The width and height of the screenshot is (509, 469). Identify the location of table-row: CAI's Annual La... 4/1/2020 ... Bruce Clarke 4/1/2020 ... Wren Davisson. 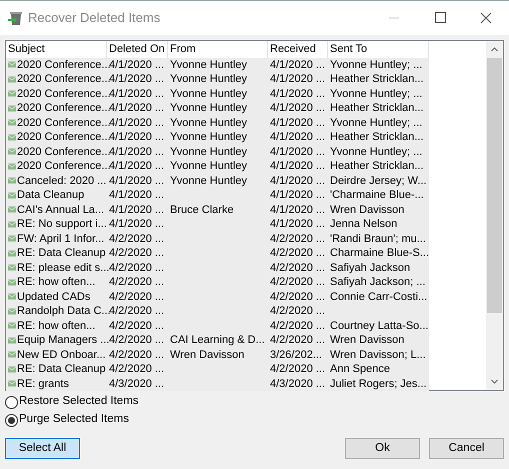
(217, 209).